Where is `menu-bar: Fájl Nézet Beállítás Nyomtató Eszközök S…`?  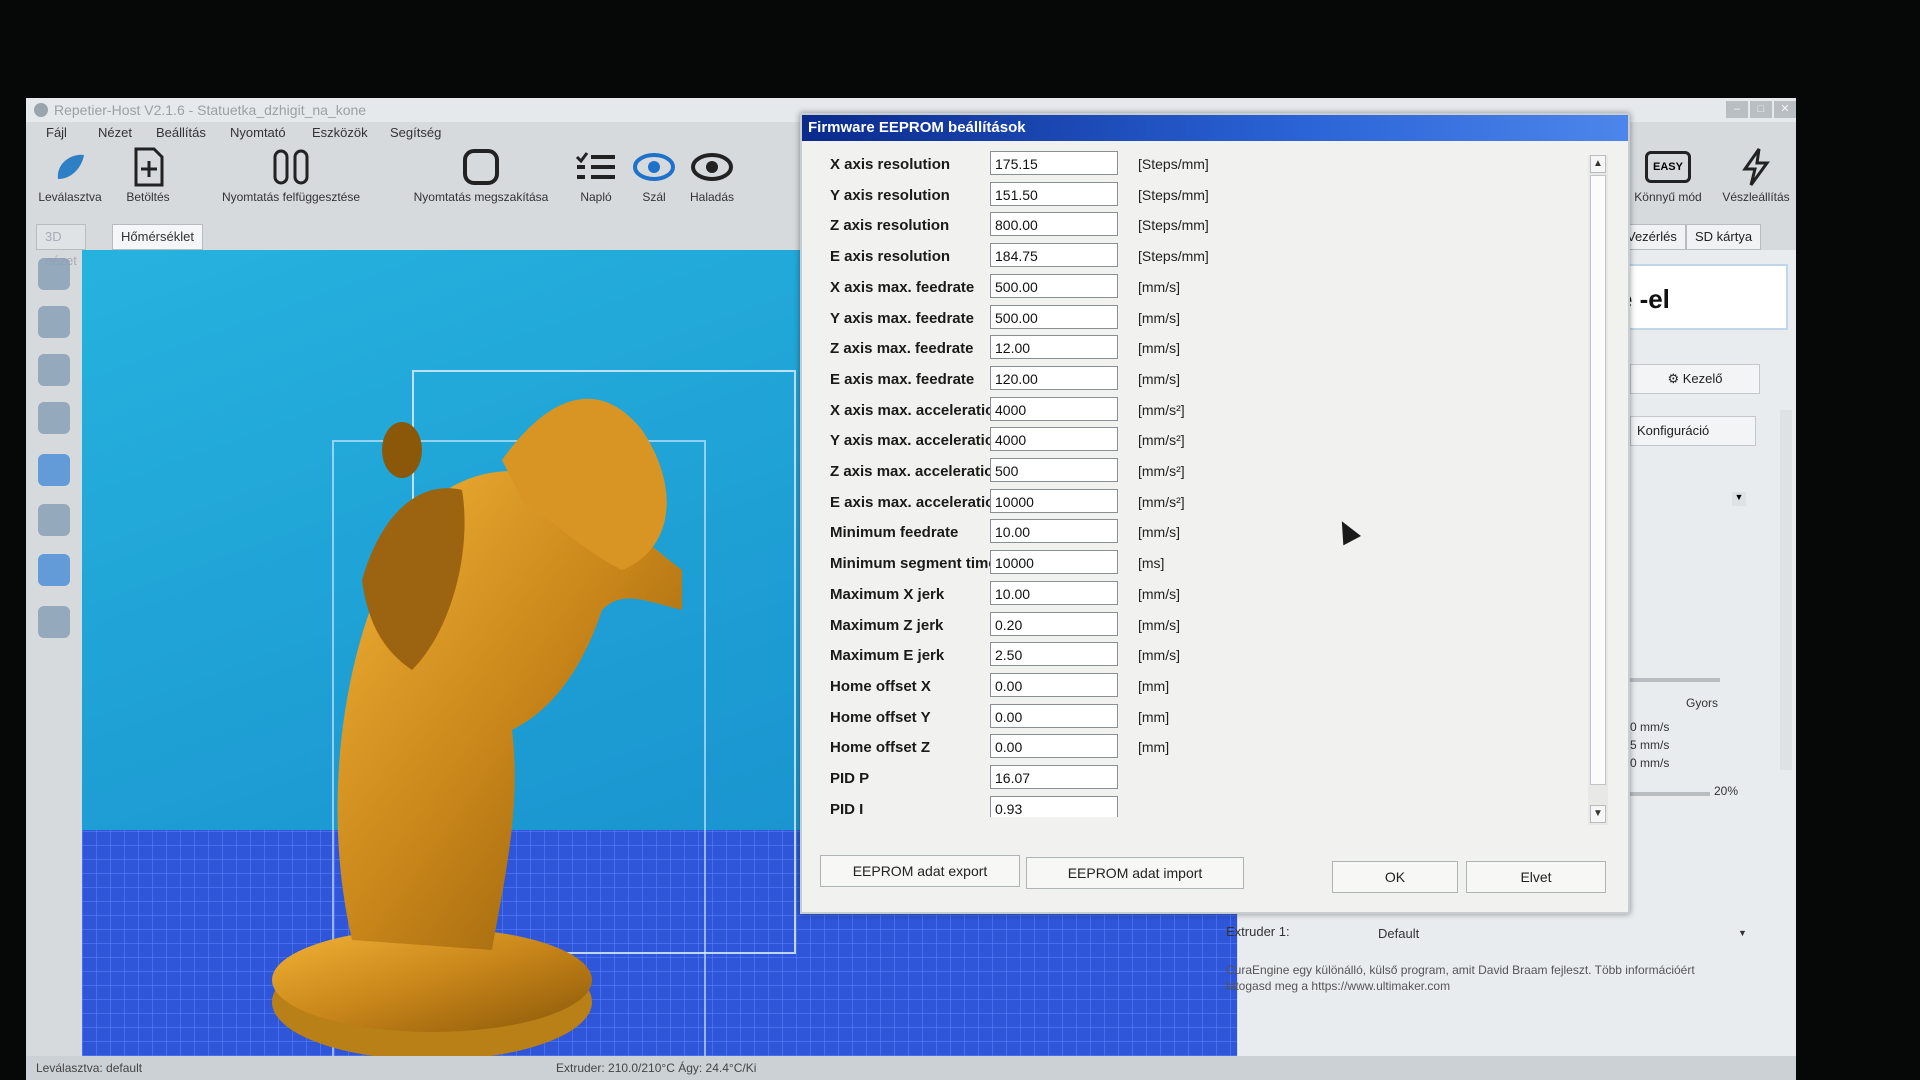 menu-bar: Fájl Nézet Beállítás Nyomtató Eszközök S… is located at coordinates (416, 133).